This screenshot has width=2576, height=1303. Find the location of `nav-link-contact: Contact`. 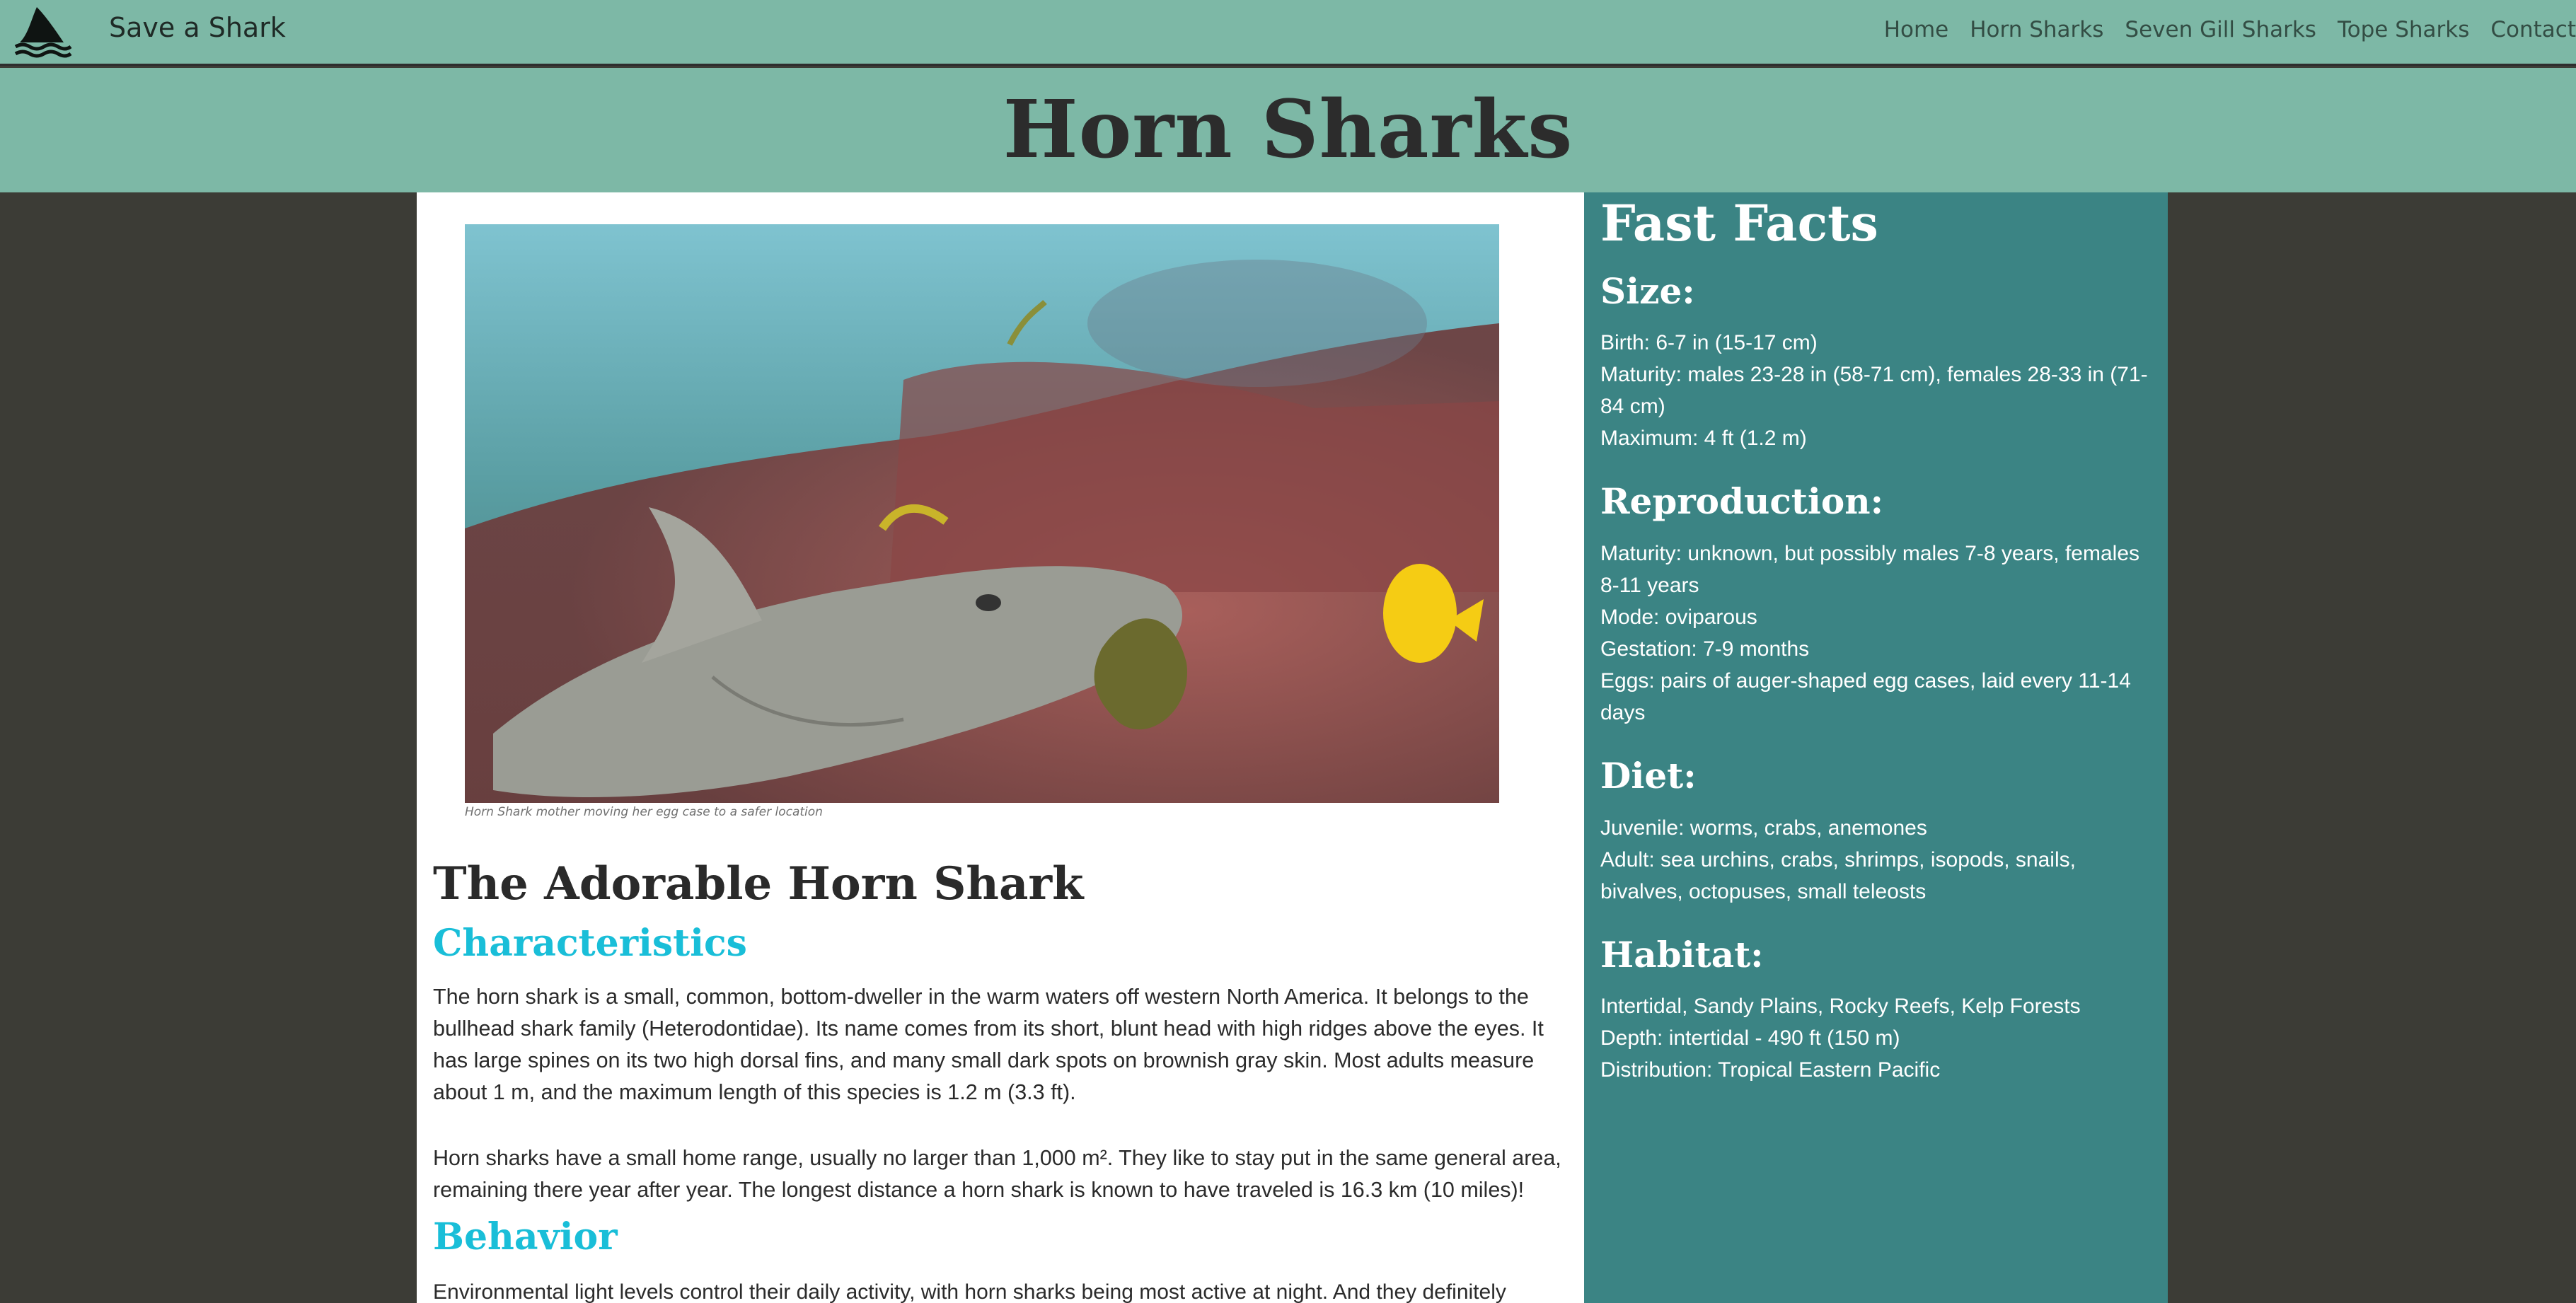

nav-link-contact: Contact is located at coordinates (2533, 29).